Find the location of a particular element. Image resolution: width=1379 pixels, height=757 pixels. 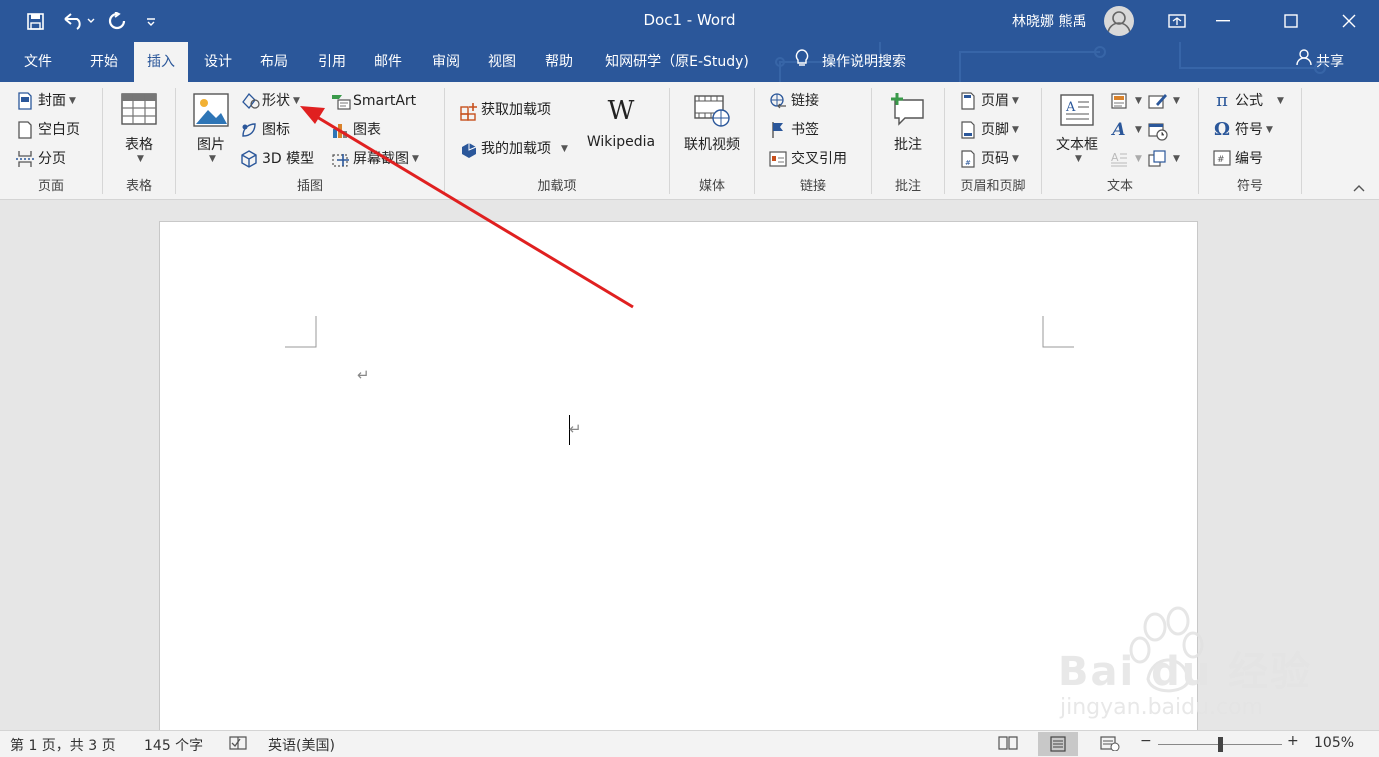

zoom-level: 105% is located at coordinates (1334, 743).